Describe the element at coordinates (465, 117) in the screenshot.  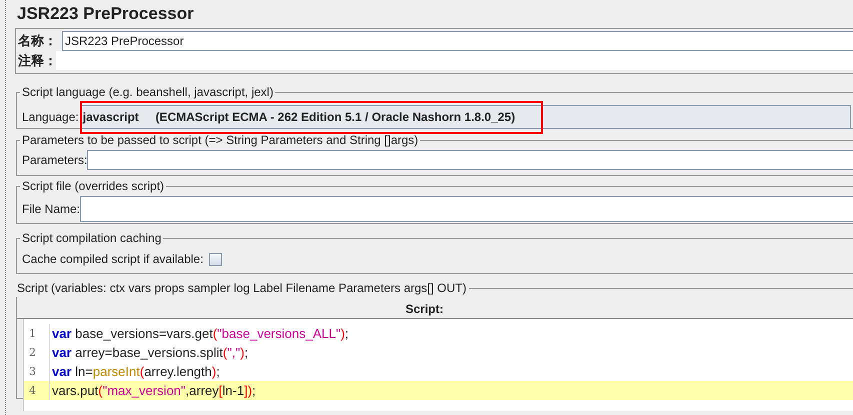
I see `language-dropdown: javascript (ECMAScript ECMA - 262 Edition 5.1 / Oracle Nashorn 1.8.0_25)` at that location.